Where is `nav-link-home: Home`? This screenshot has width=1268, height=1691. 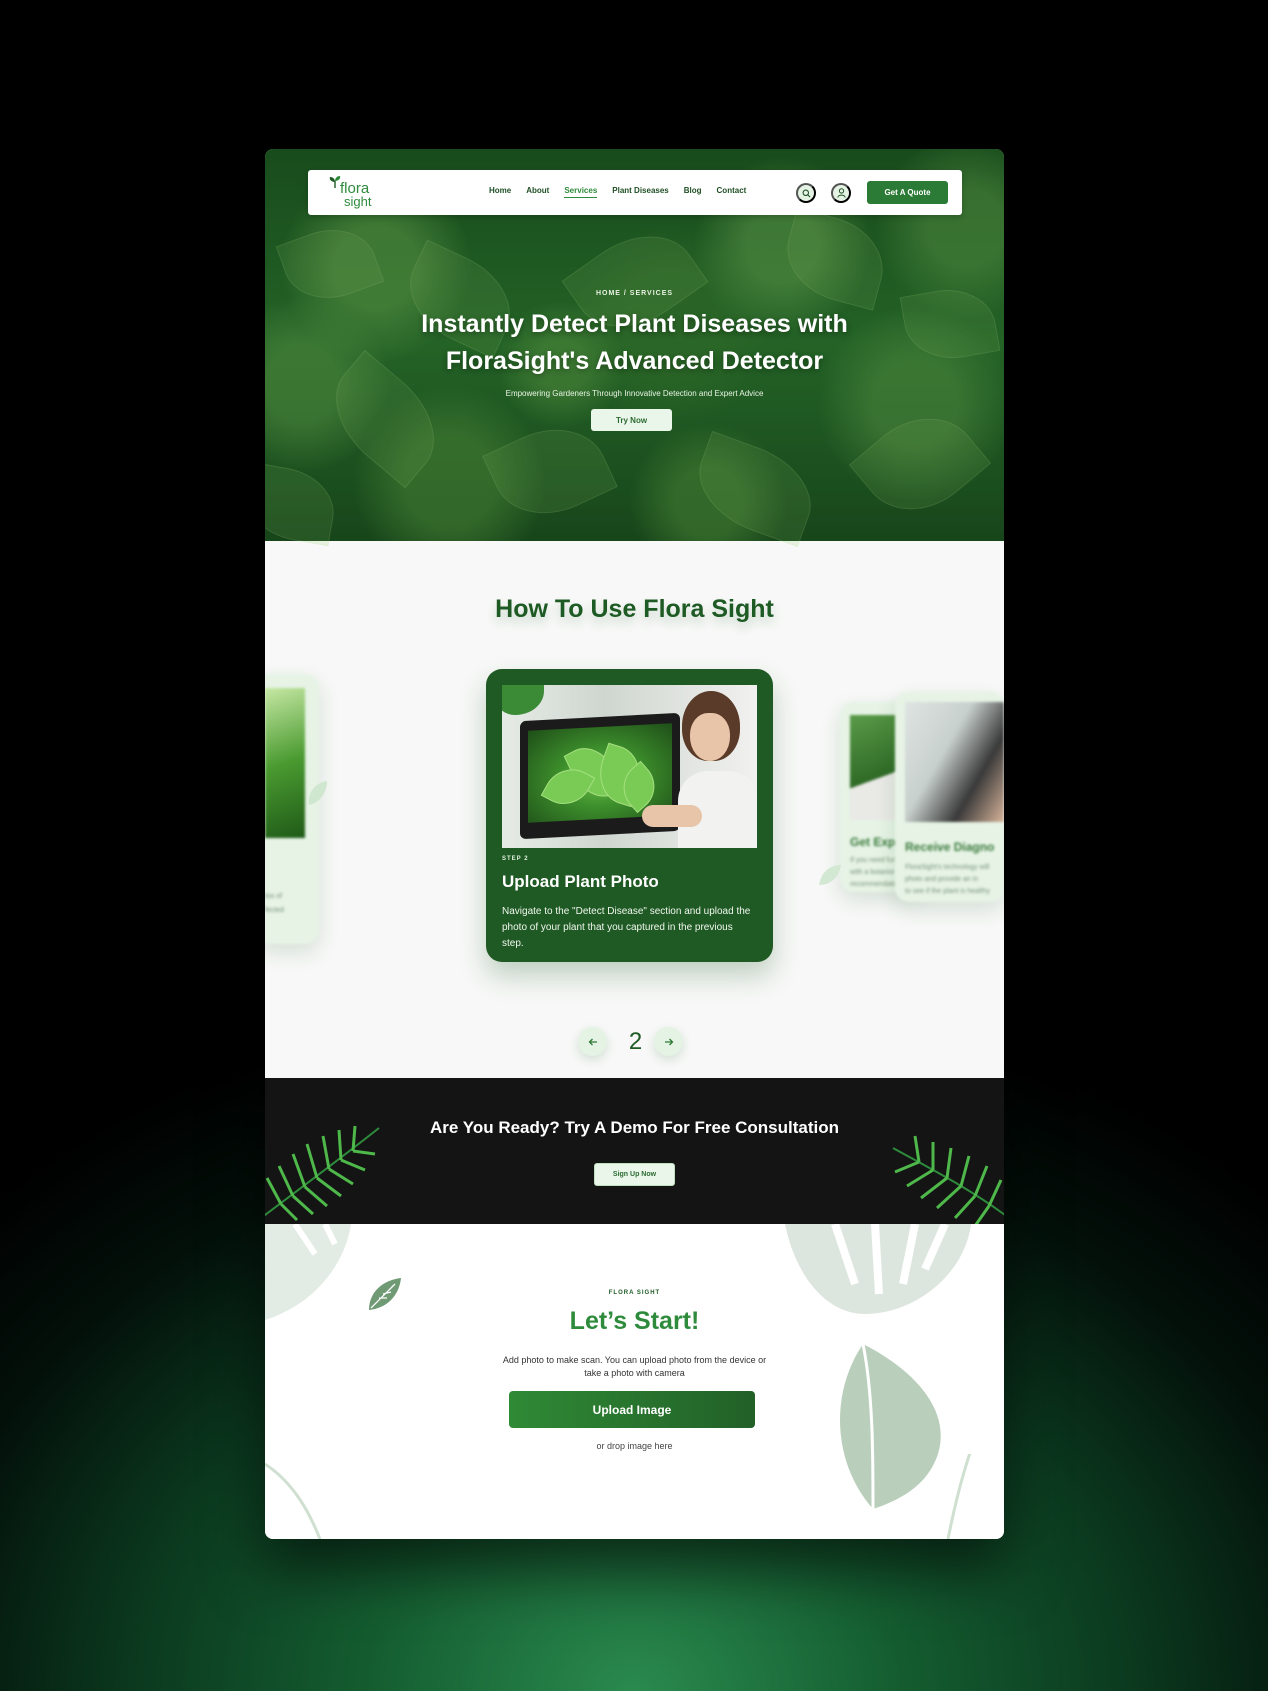
nav-link-home: Home is located at coordinates (500, 192).